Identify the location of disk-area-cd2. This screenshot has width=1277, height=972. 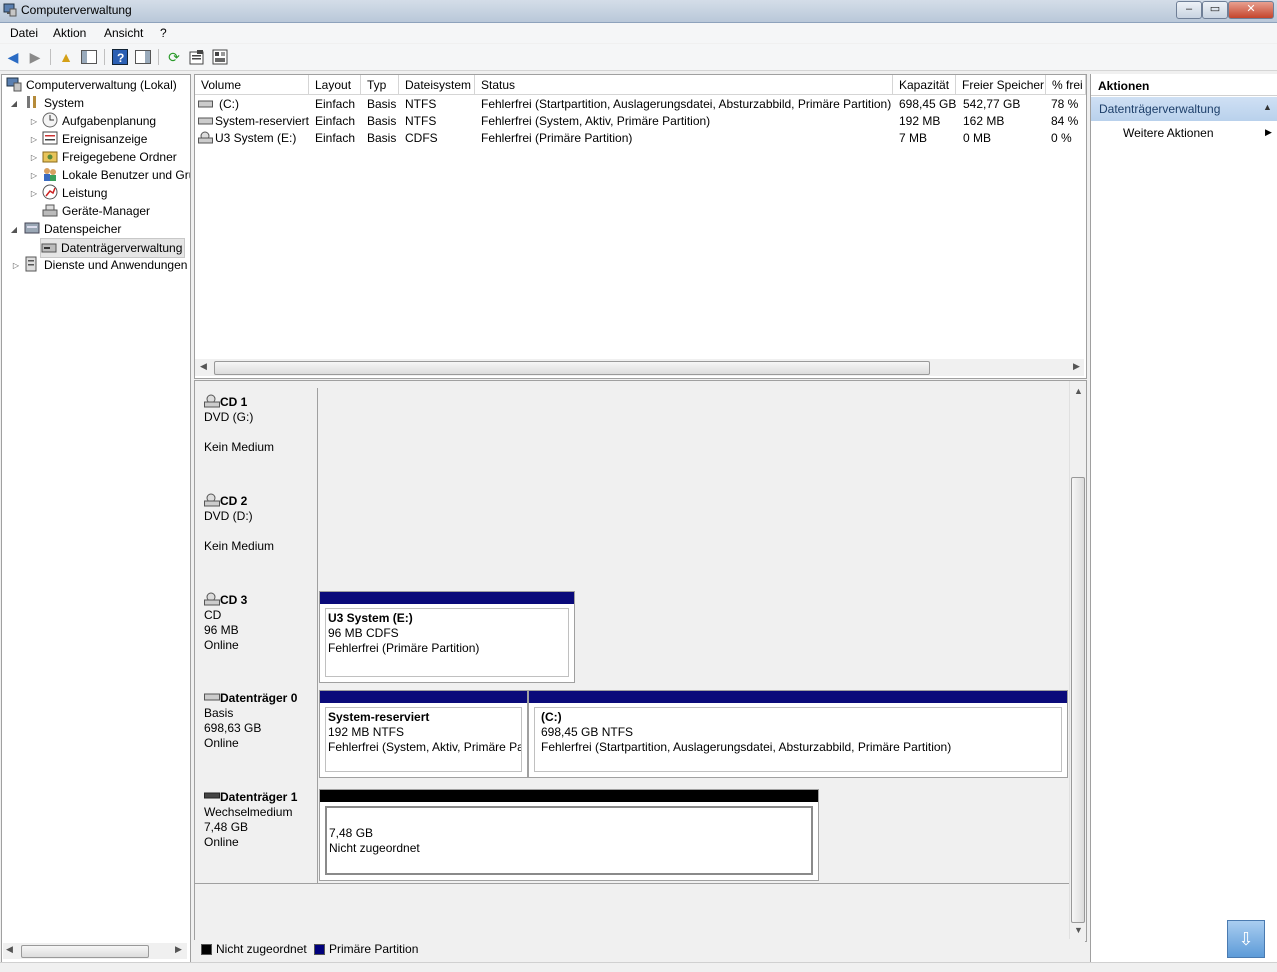
(693, 537).